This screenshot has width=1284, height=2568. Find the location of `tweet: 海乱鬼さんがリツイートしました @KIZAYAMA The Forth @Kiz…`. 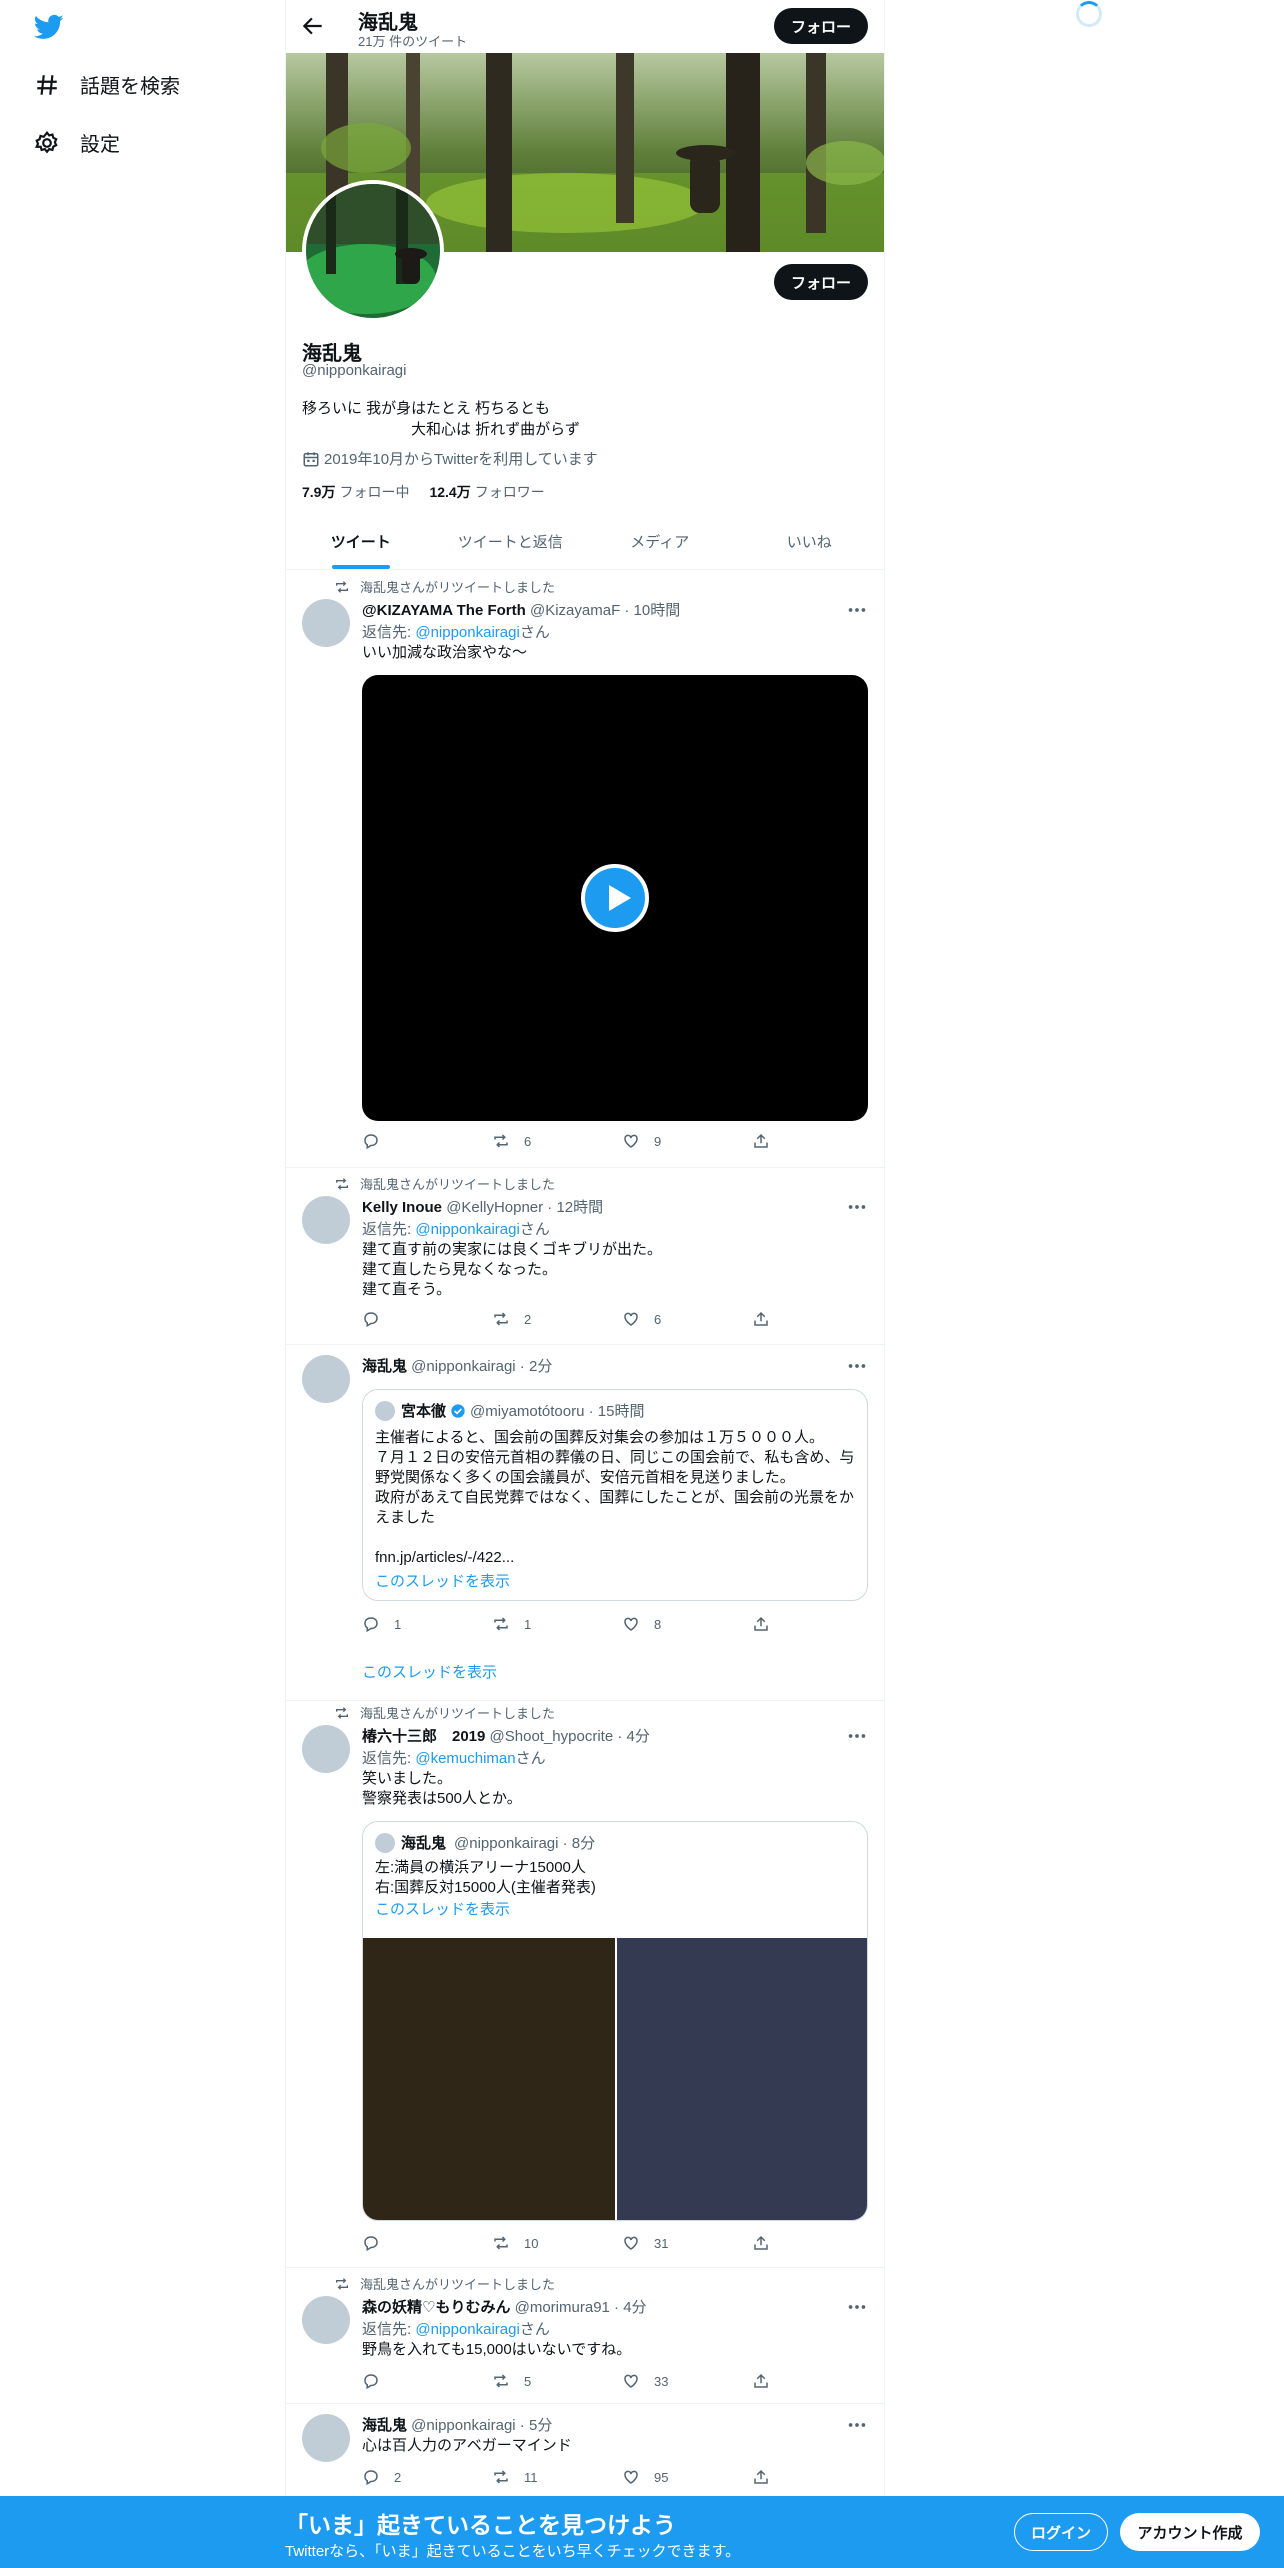

tweet: 海乱鬼さんがリツイートしました @KIZAYAMA The Forth @Kiz… is located at coordinates (585, 869).